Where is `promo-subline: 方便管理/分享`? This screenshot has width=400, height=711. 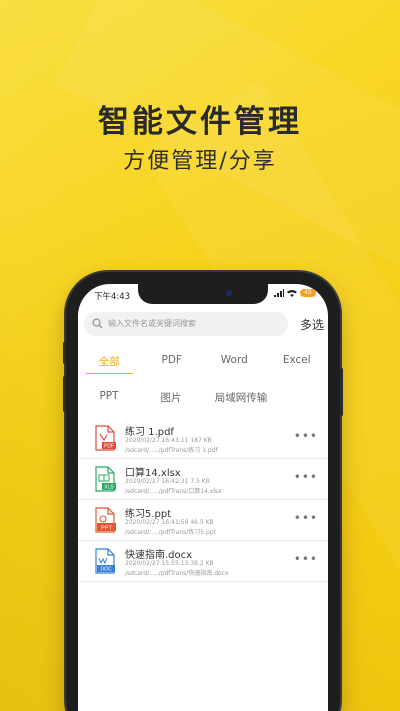 promo-subline: 方便管理/分享 is located at coordinates (200, 161).